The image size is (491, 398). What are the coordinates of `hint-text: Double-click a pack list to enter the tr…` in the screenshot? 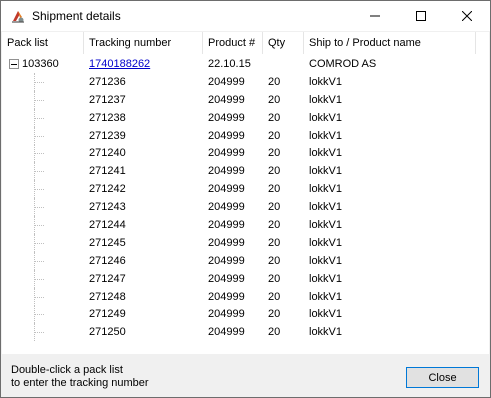 It's located at (80, 377).